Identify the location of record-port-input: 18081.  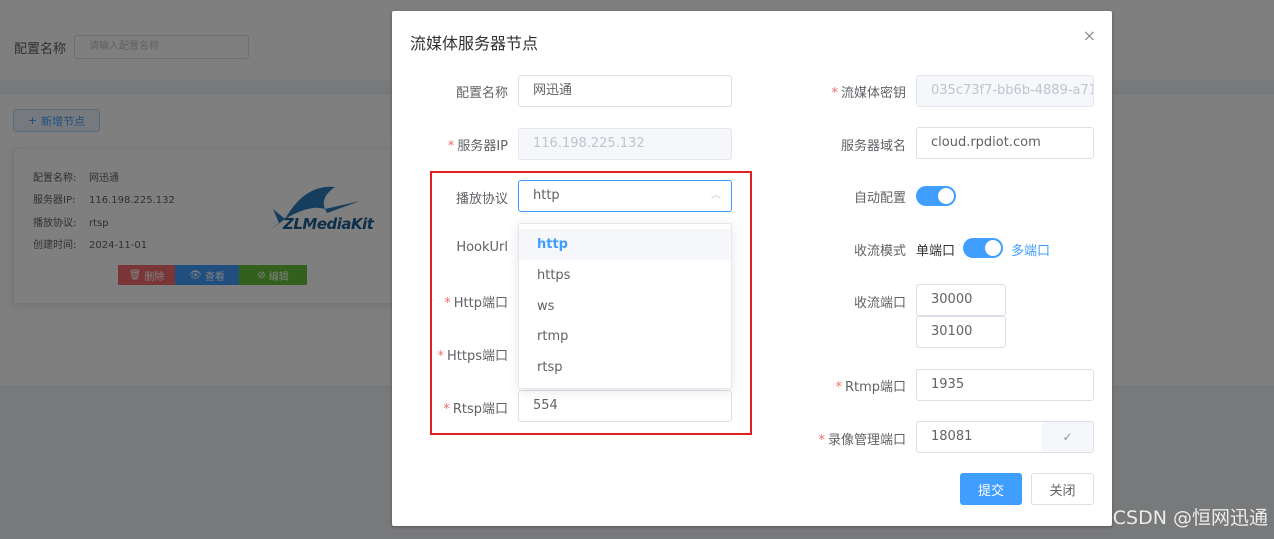
(979, 437).